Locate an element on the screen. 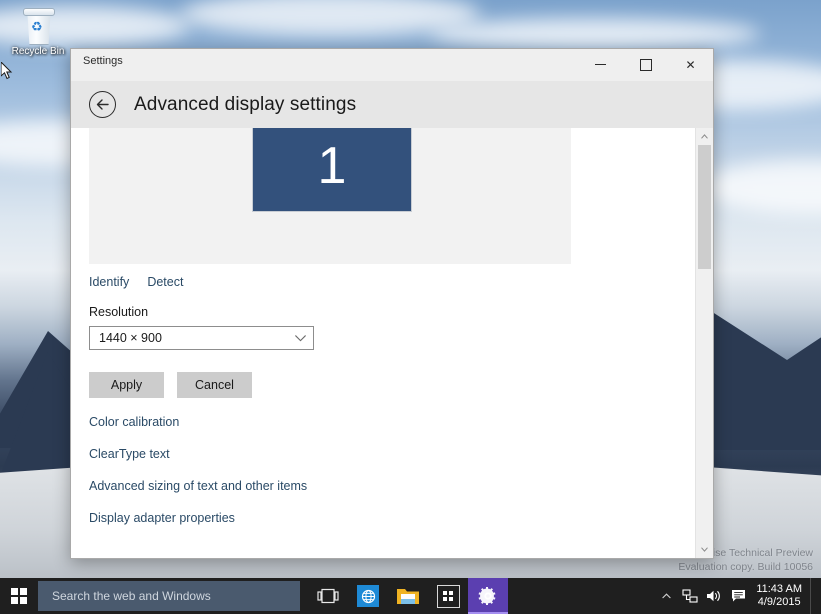 This screenshot has height=614, width=821. edge-browser-icon is located at coordinates (368, 596).